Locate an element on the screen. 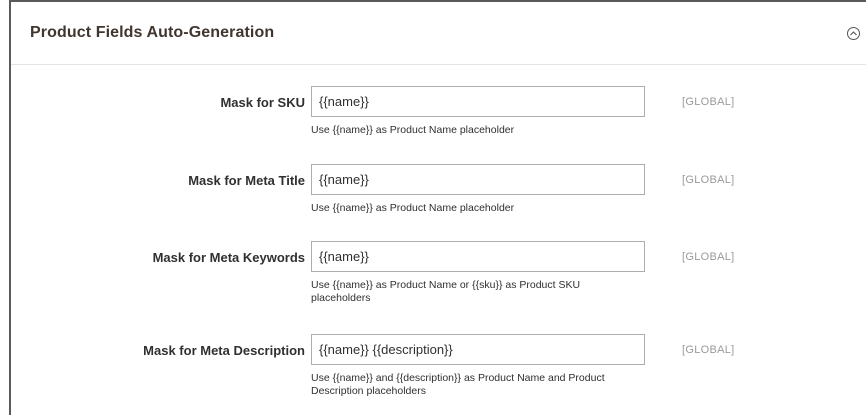  field-label: Mask for Meta Title is located at coordinates (246, 180).